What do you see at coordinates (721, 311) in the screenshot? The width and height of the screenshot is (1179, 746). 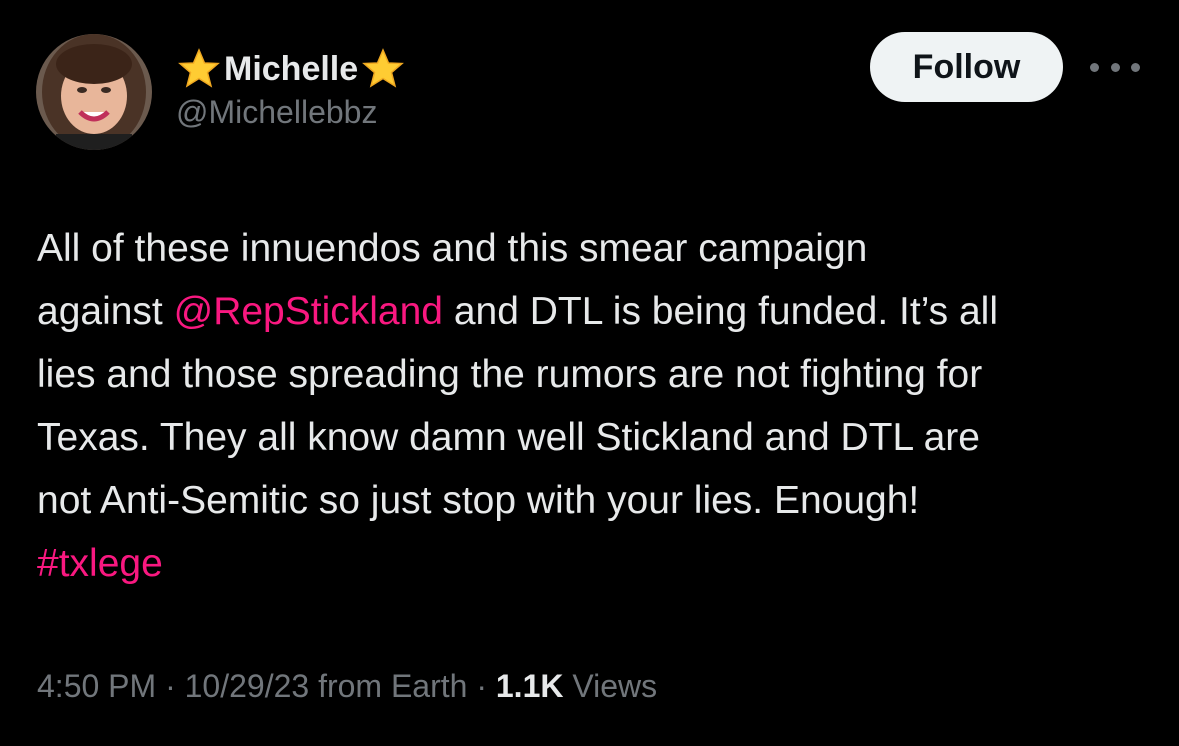 I see `tweet-text-segment: and DTL is being funded. It’s all` at bounding box center [721, 311].